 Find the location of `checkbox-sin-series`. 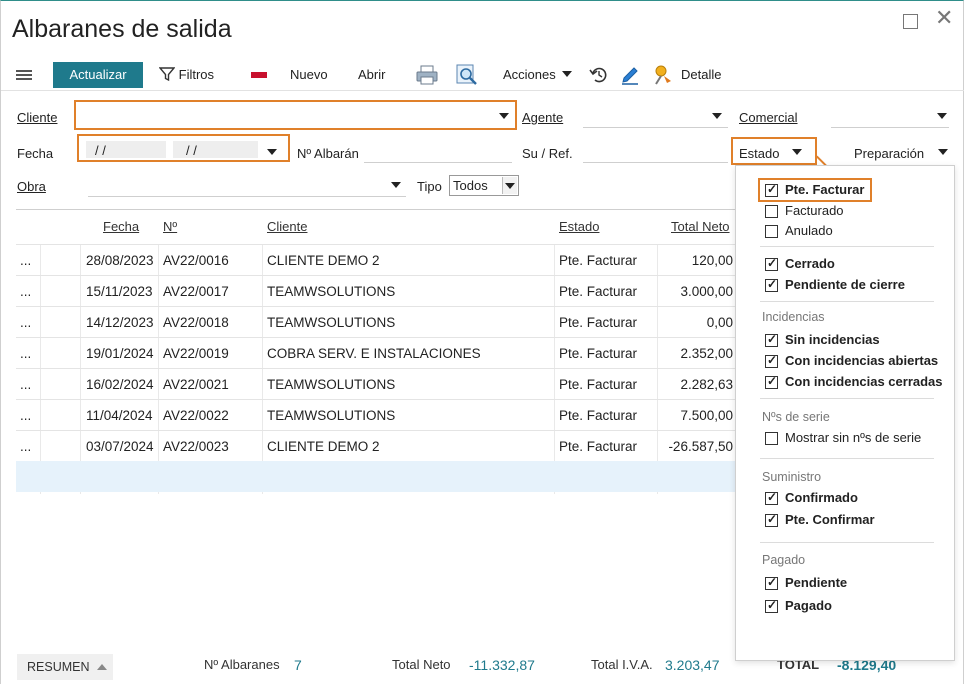

checkbox-sin-series is located at coordinates (771, 438).